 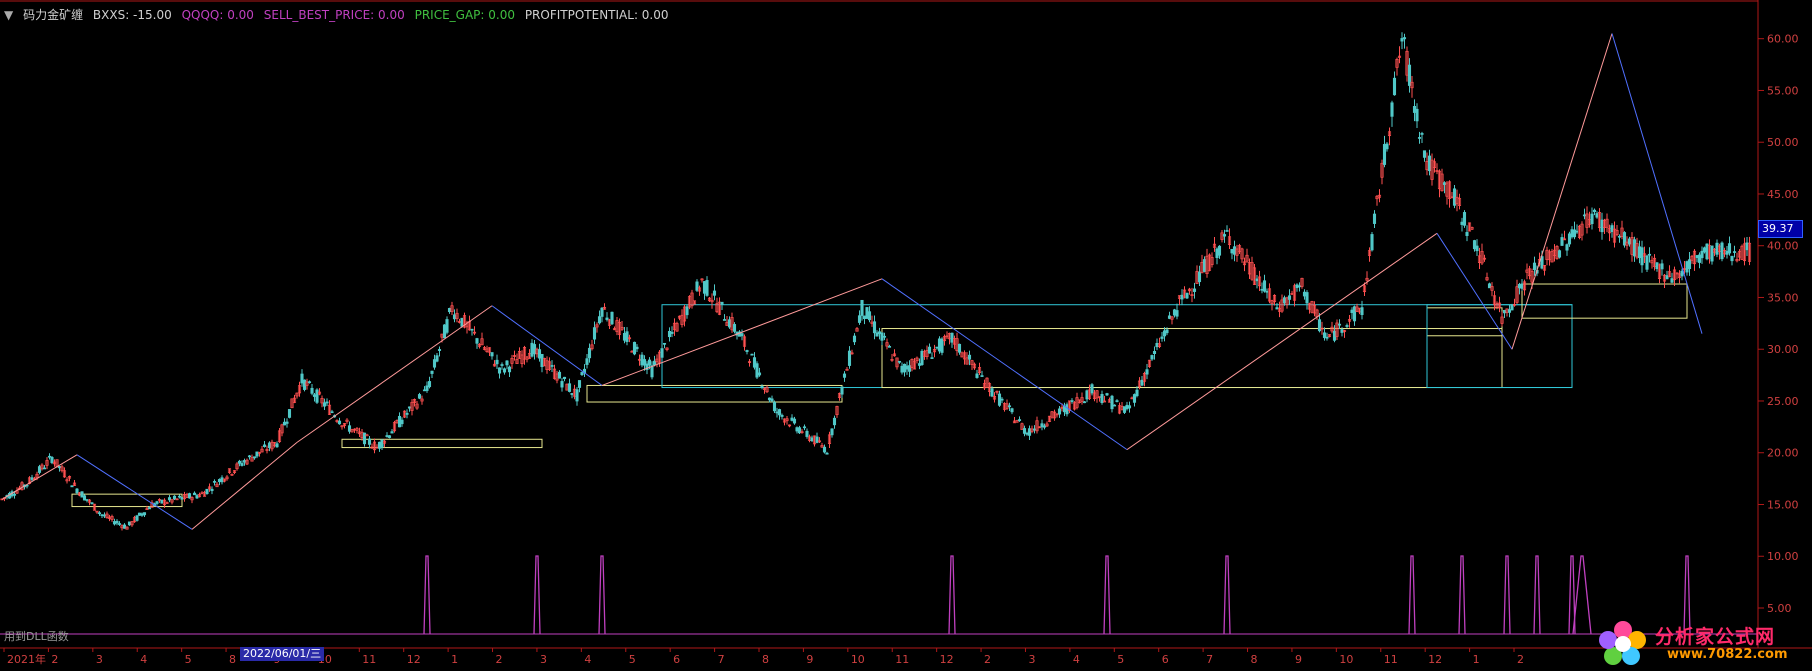 I want to click on time-tick-label: 11, so click(x=902, y=659).